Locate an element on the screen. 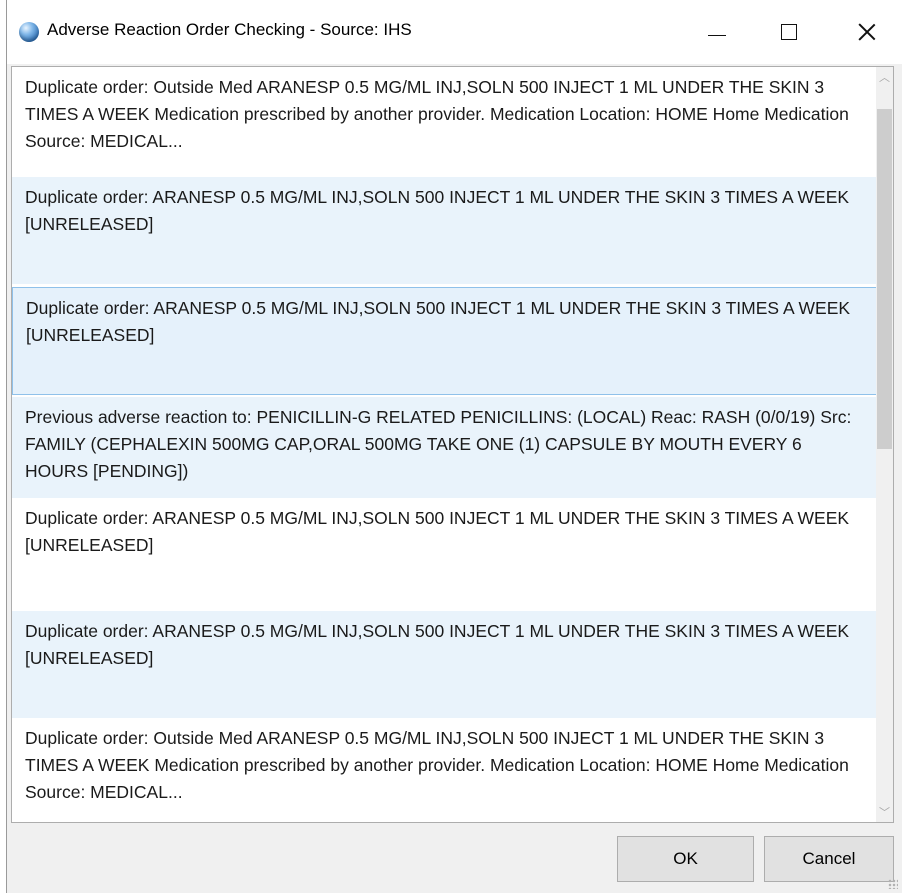 Image resolution: width=902 pixels, height=893 pixels. maximize-button is located at coordinates (789, 32).